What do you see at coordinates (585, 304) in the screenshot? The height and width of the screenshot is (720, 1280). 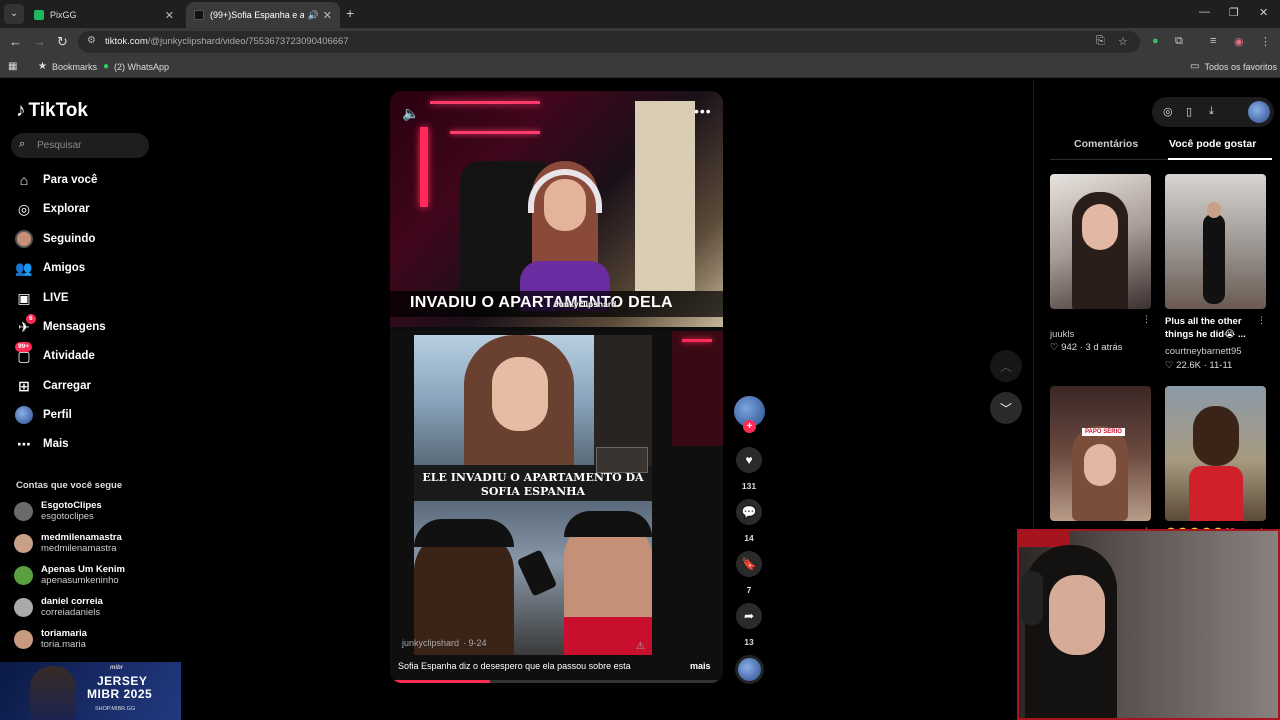 I see `video-watermark-tag: Junkyclipshard` at bounding box center [585, 304].